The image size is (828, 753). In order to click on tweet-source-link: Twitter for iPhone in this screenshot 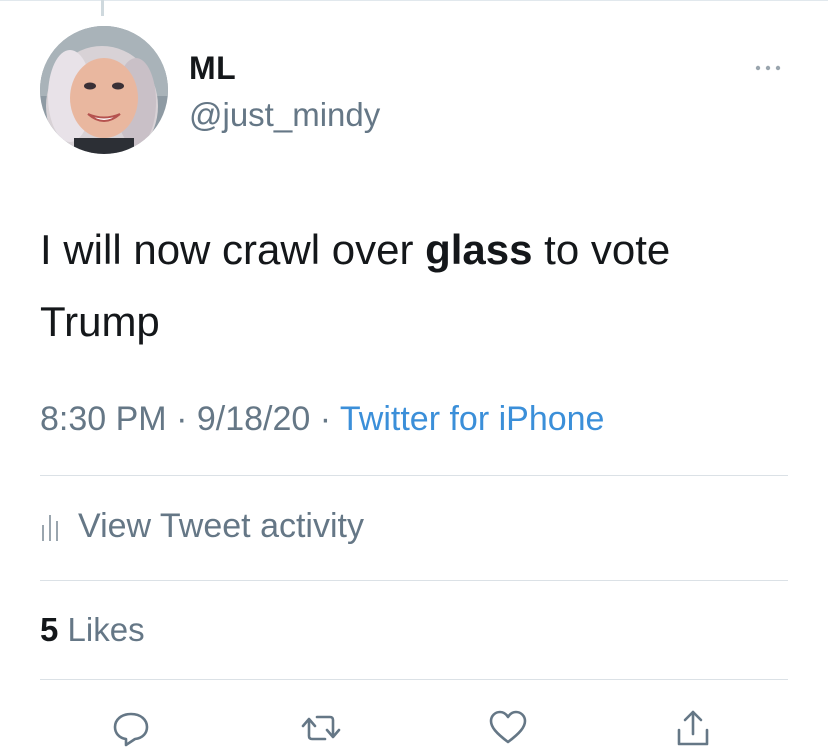, I will do `click(472, 419)`.